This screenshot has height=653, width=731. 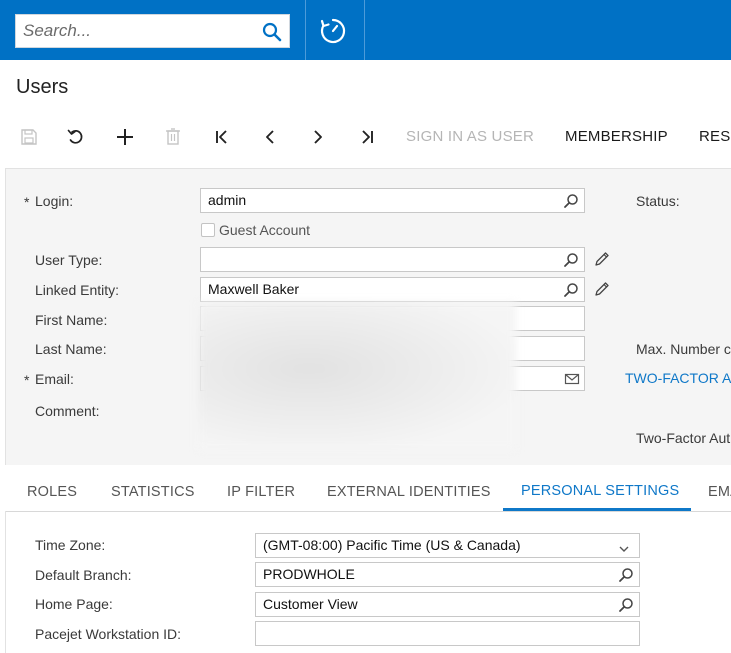 What do you see at coordinates (125, 137) in the screenshot?
I see `add-icon` at bounding box center [125, 137].